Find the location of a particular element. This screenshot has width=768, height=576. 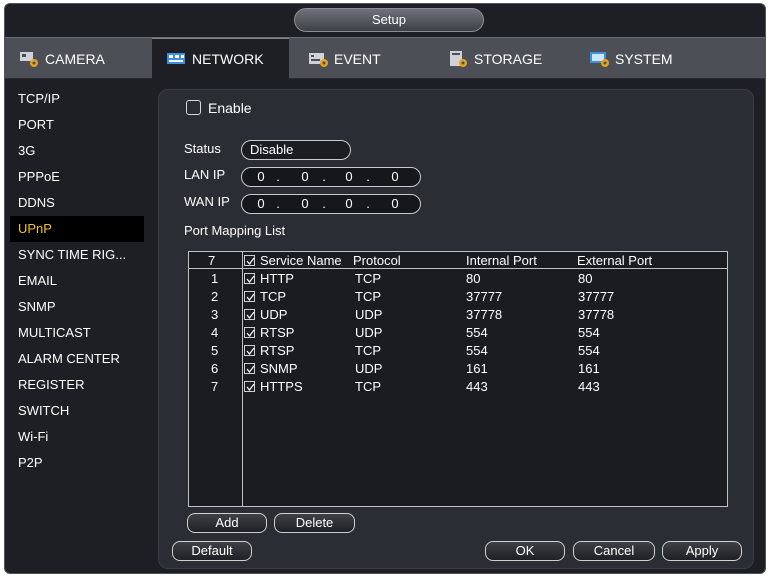

sidebar-item-ddns: DDNS is located at coordinates (77, 203).